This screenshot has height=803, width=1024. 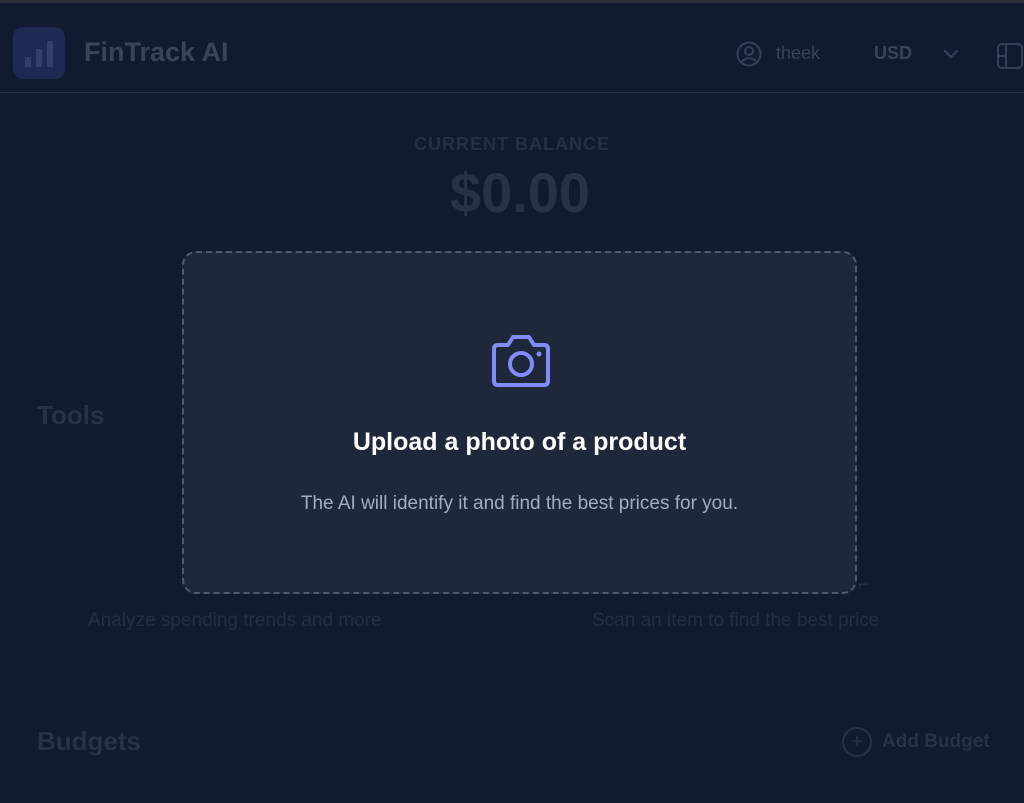 I want to click on tool-description: Scan an item to find the best price, so click(x=736, y=620).